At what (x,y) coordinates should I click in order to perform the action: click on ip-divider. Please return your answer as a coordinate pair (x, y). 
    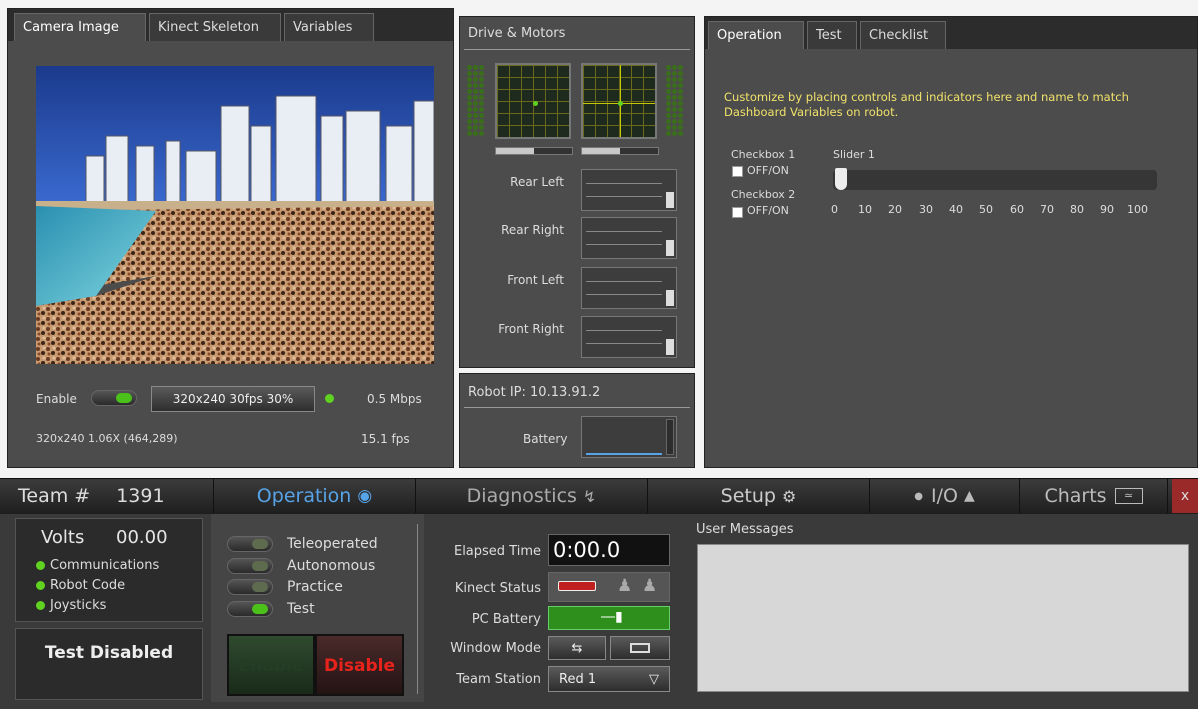
    Looking at the image, I should click on (577, 407).